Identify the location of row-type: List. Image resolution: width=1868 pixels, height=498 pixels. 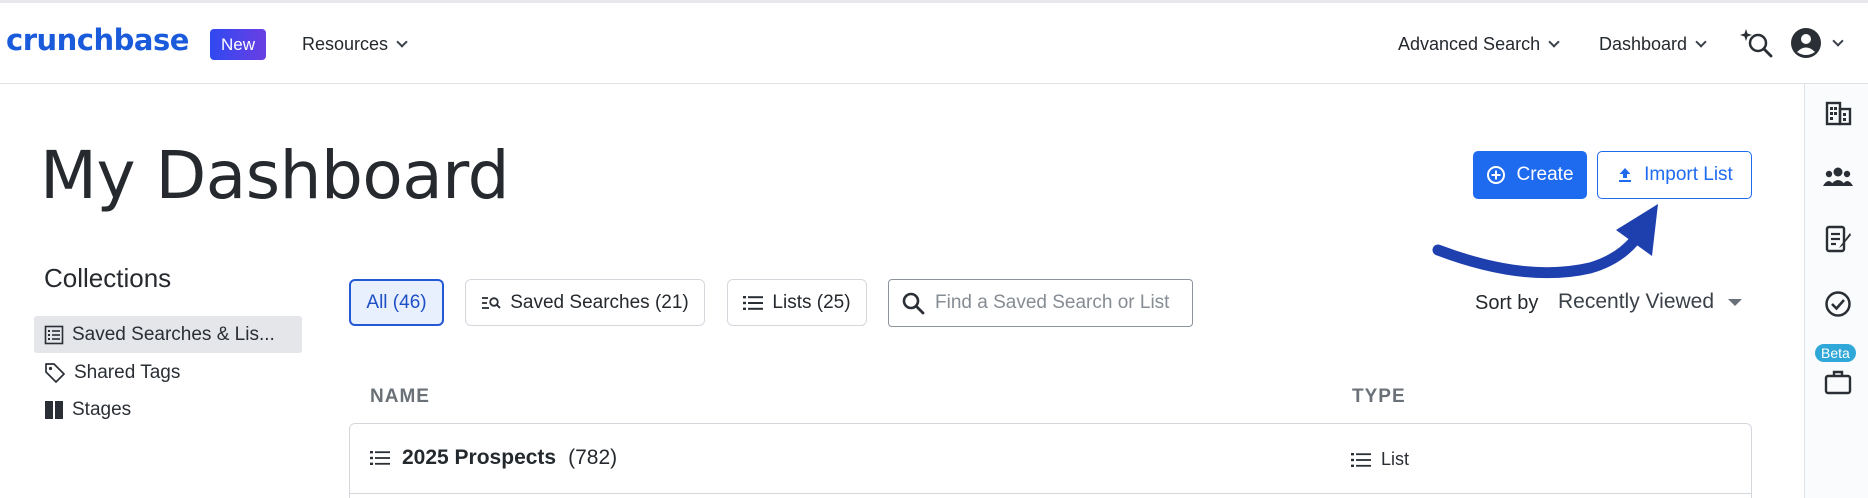
(1395, 459).